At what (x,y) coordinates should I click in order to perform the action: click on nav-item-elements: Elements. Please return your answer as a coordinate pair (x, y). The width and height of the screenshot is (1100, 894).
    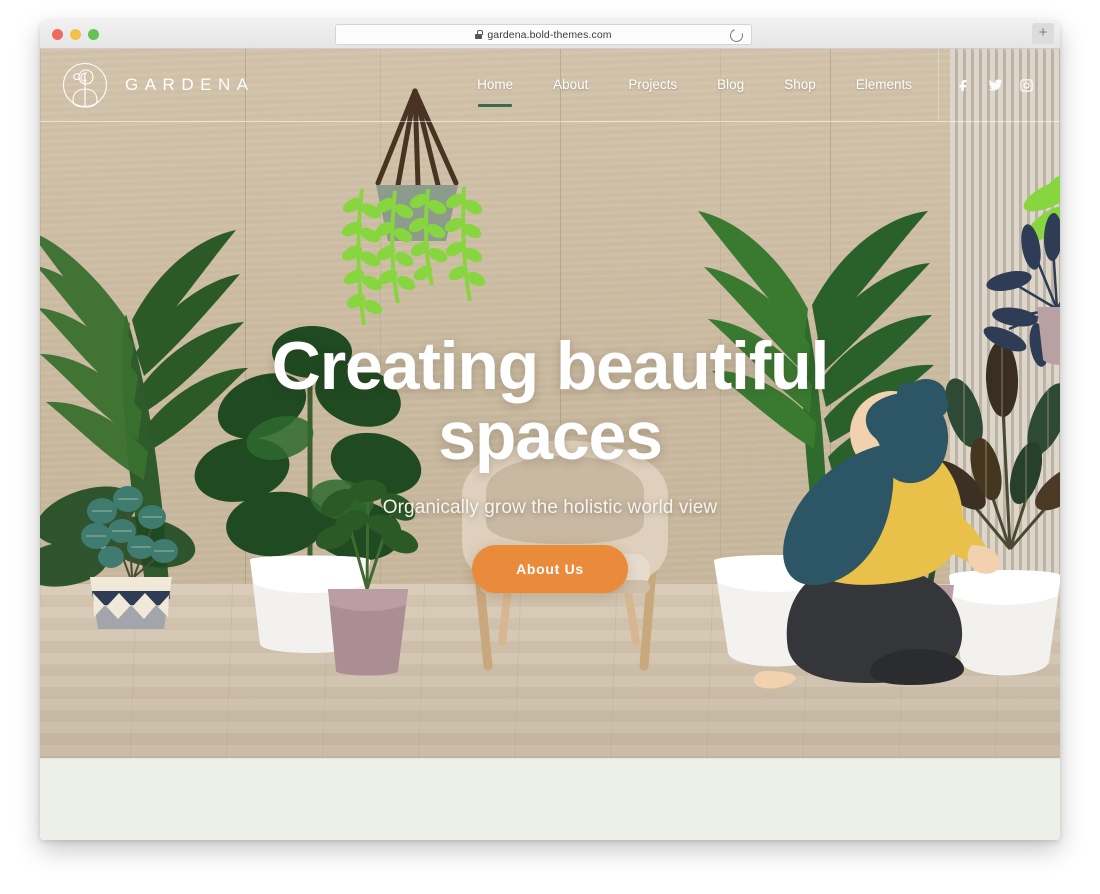
    Looking at the image, I should click on (884, 85).